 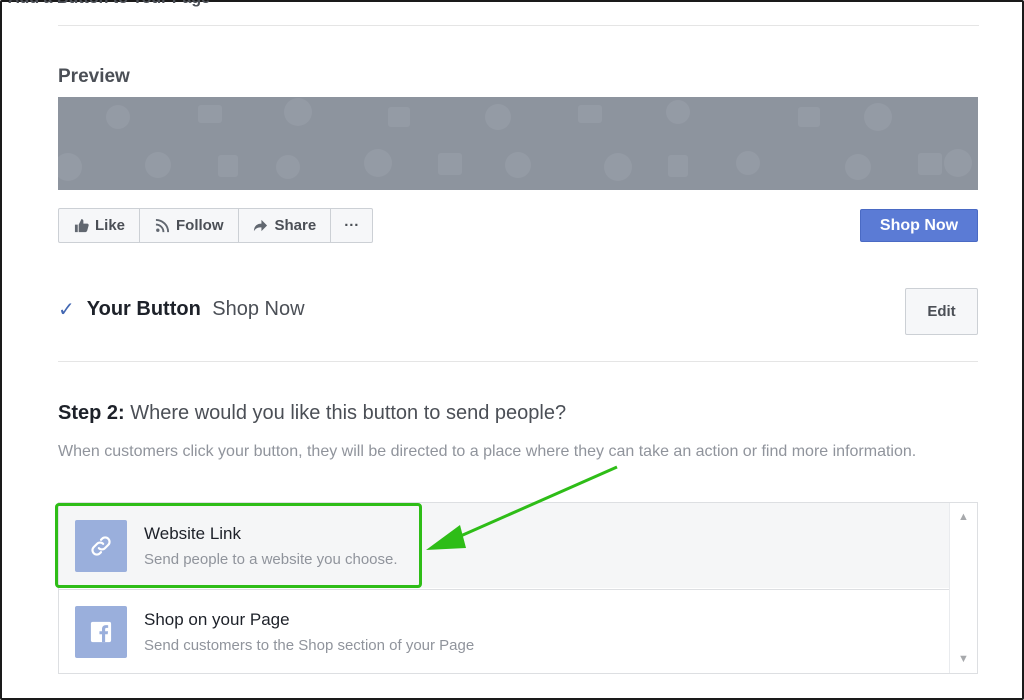 I want to click on cover-pattern, so click(x=515, y=139).